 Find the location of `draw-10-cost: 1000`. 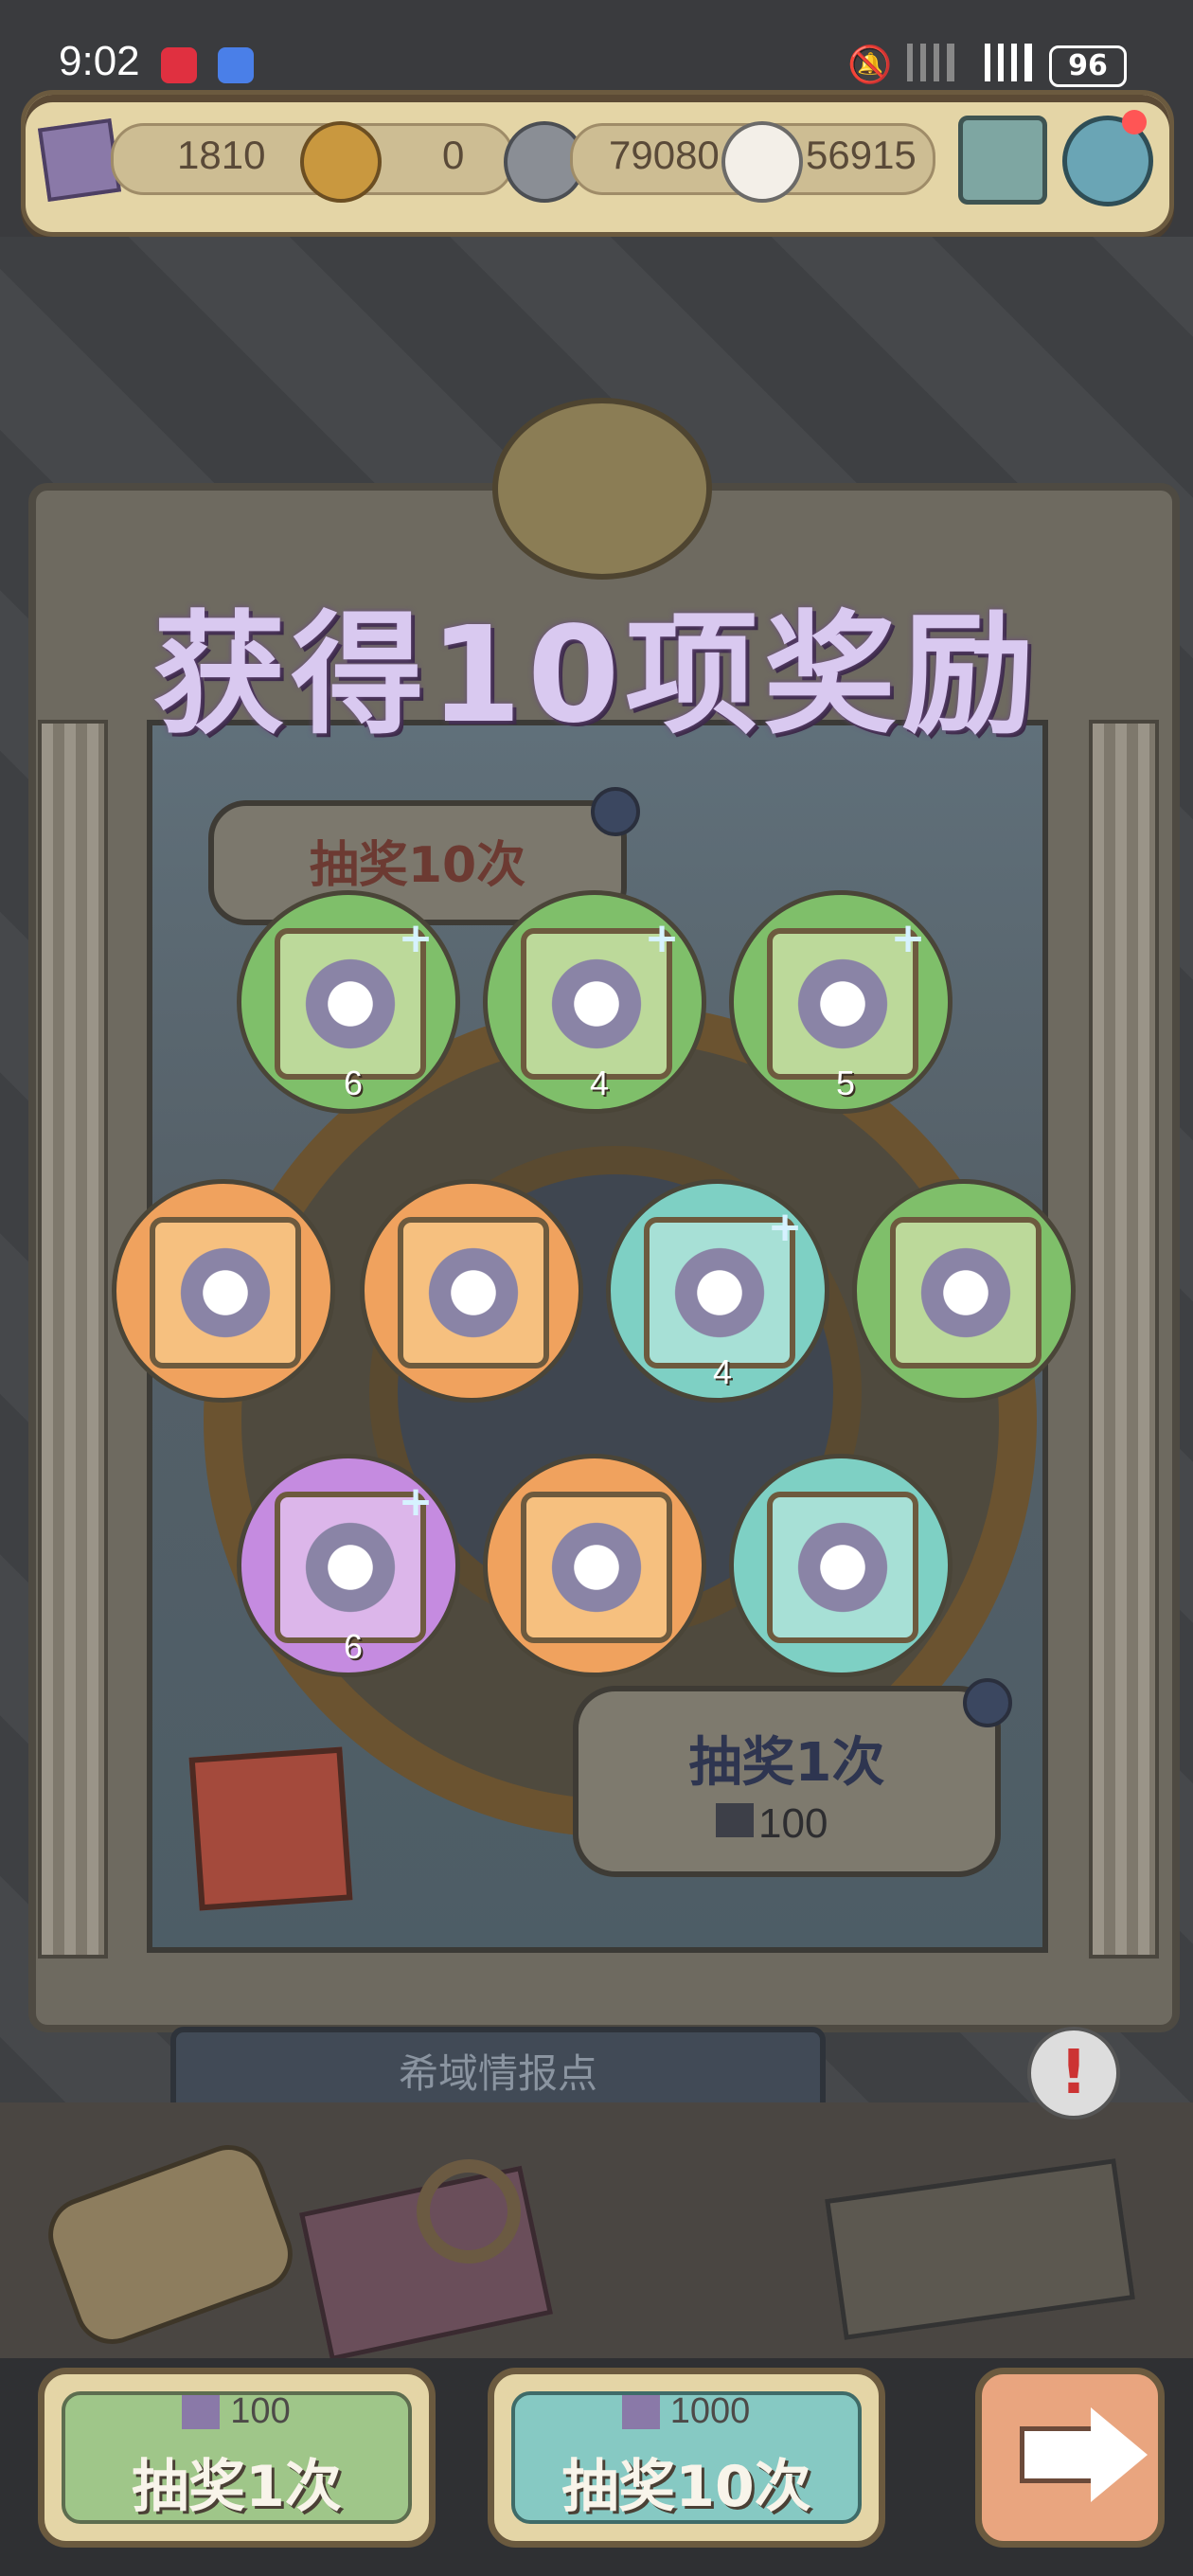

draw-10-cost: 1000 is located at coordinates (710, 2411).